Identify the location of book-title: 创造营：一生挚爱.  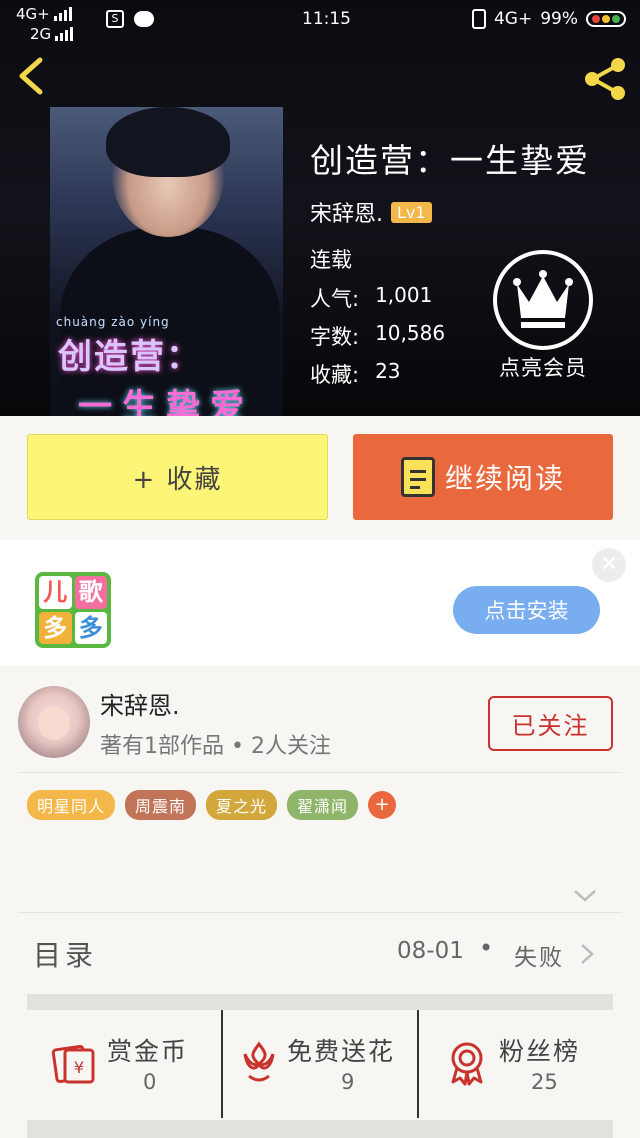
(450, 160).